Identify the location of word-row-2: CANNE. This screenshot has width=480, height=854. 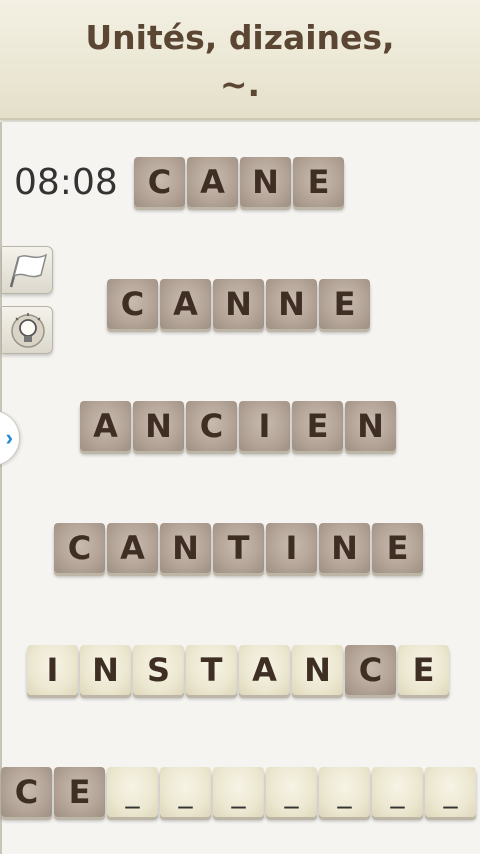
(239, 306).